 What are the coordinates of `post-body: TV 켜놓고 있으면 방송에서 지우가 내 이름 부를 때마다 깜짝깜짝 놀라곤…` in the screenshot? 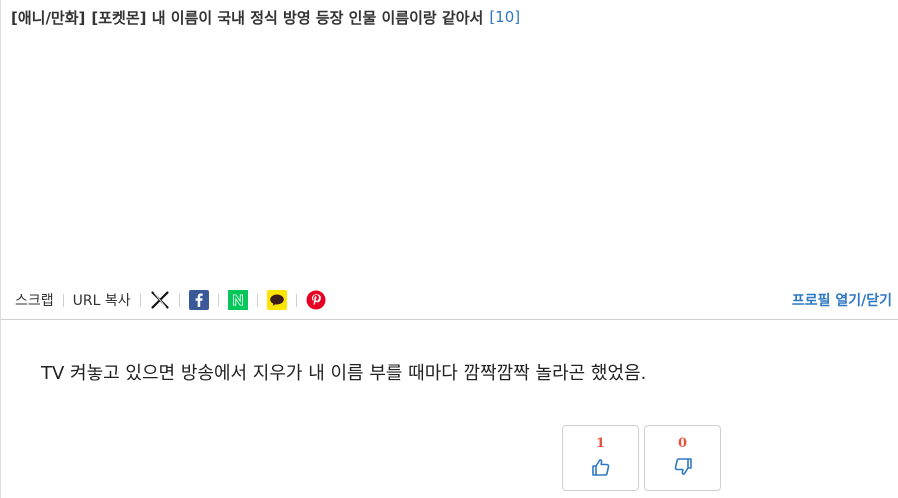 It's located at (344, 373).